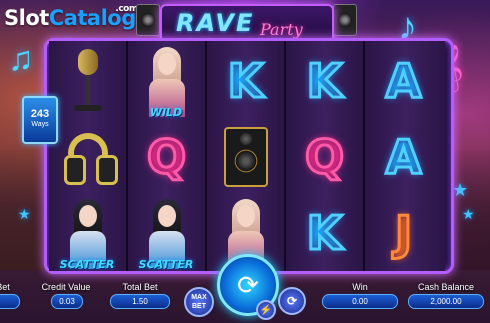 This screenshot has height=323, width=490. I want to click on reel-1: SCATTER, so click(88, 156).